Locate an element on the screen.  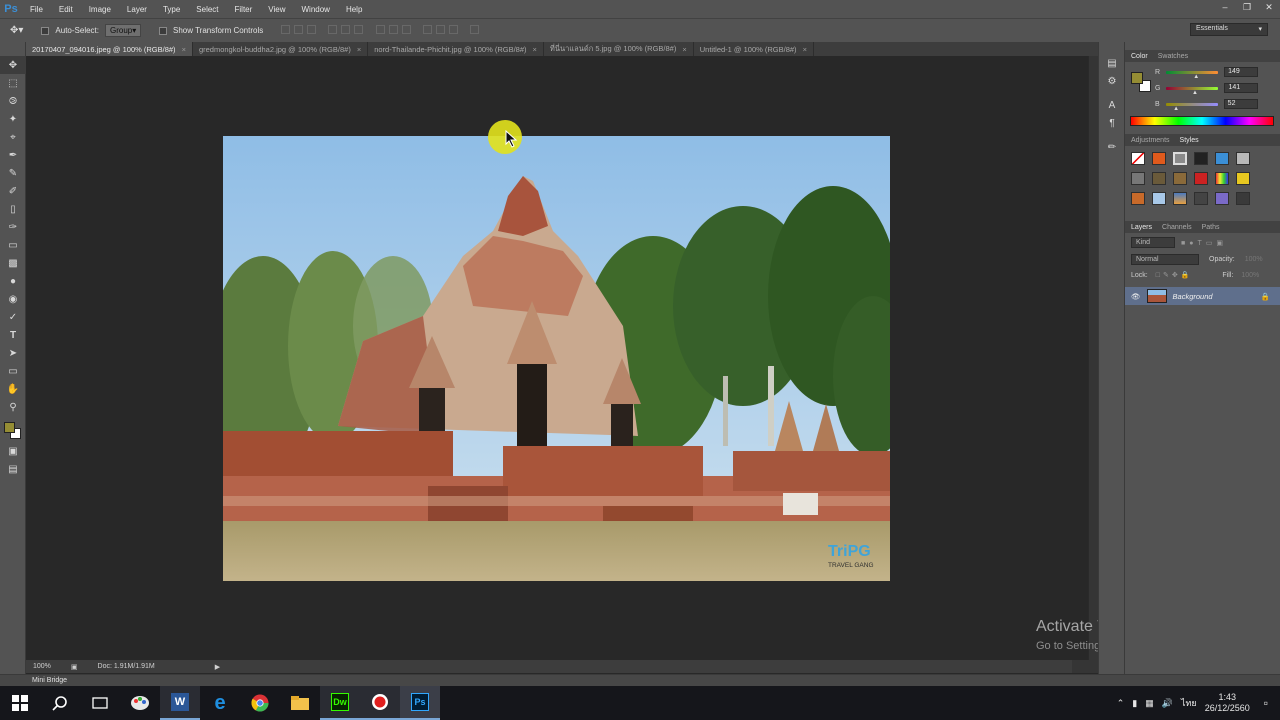
opacity-value: 100% is located at coordinates (1254, 259).